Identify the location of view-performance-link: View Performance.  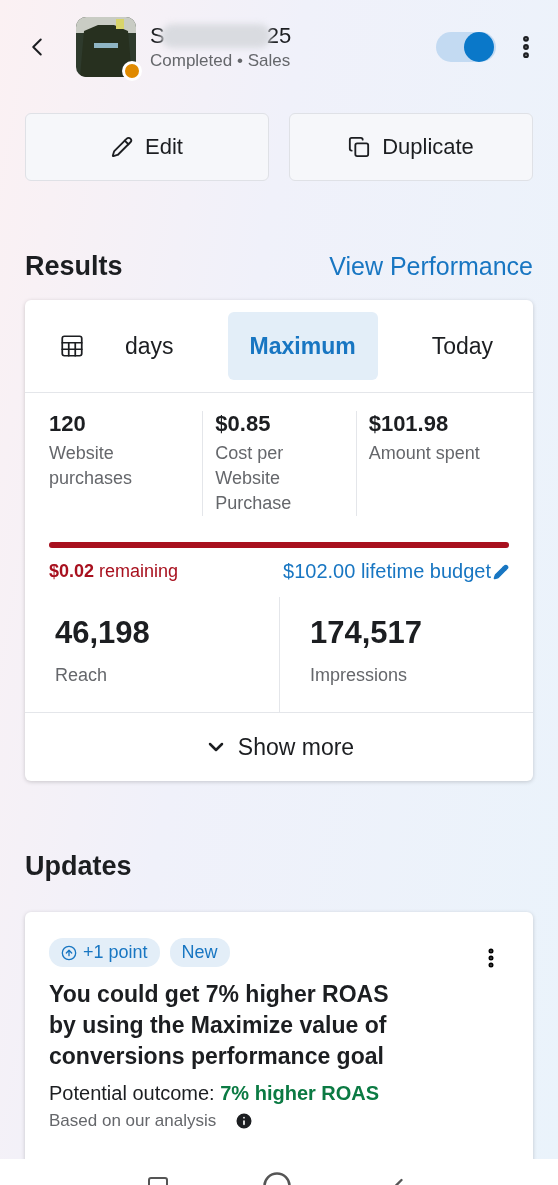
(431, 266).